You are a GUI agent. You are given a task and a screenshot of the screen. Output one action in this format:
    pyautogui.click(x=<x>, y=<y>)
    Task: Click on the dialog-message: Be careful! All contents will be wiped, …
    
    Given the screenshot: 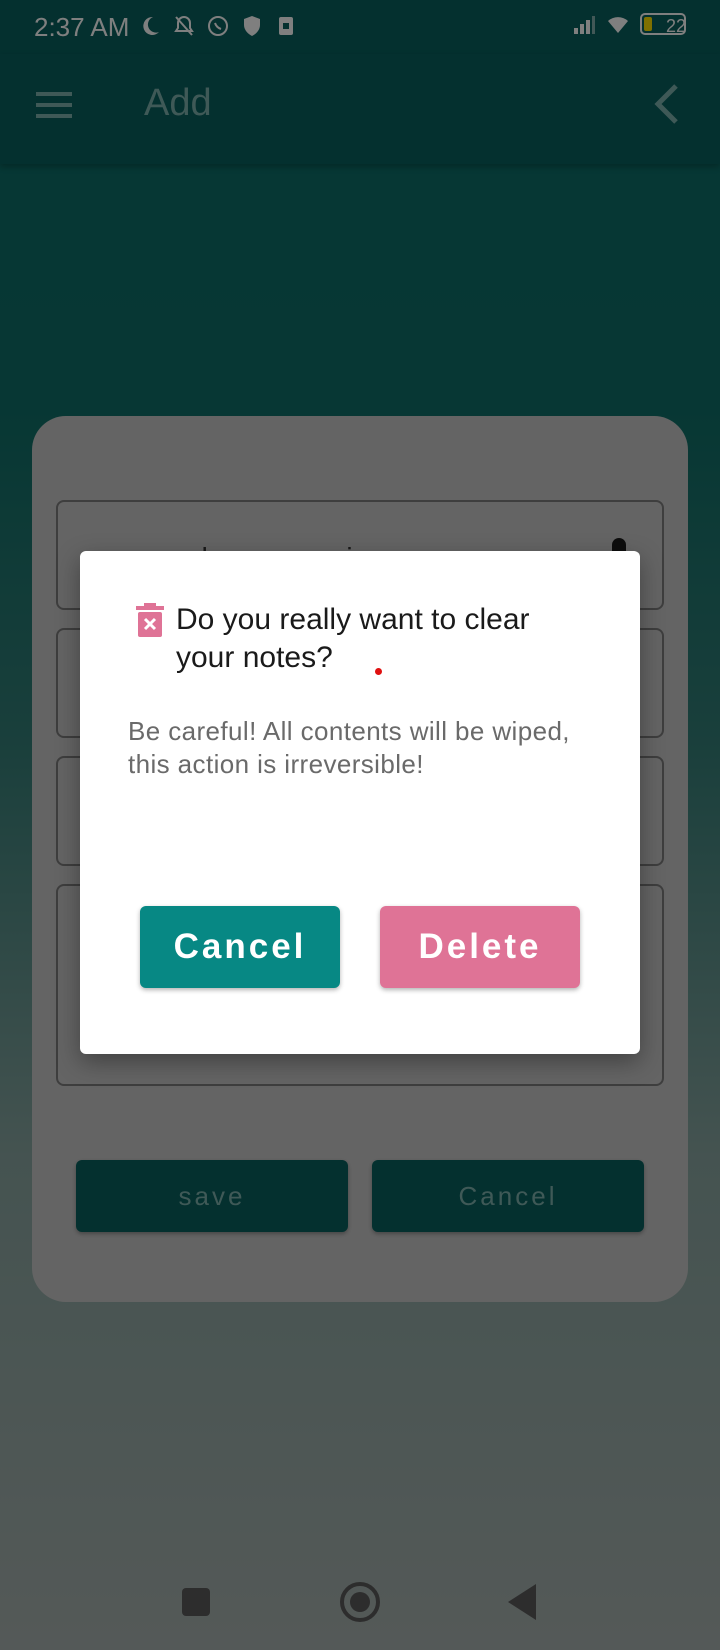 What is the action you would take?
    pyautogui.click(x=349, y=747)
    